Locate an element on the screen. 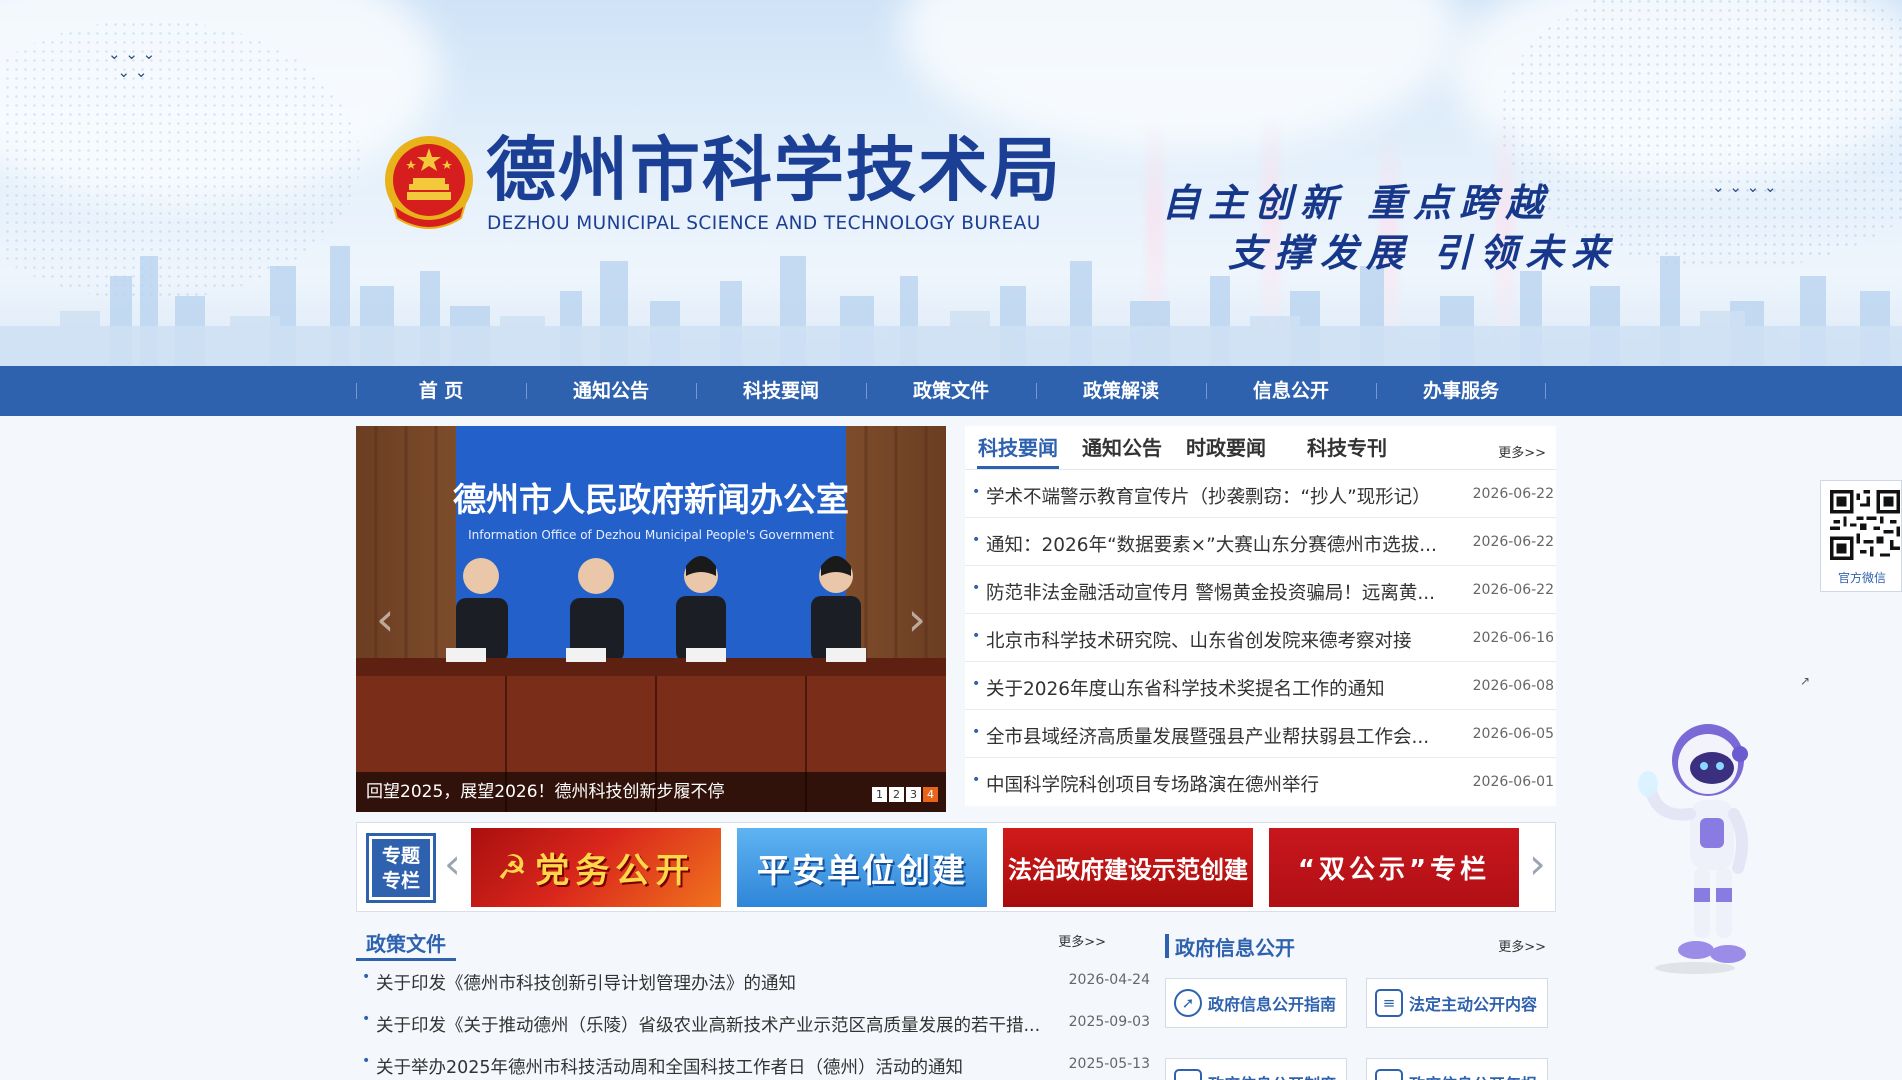 This screenshot has width=1902, height=1080. carousel-next-arrow: › is located at coordinates (917, 619).